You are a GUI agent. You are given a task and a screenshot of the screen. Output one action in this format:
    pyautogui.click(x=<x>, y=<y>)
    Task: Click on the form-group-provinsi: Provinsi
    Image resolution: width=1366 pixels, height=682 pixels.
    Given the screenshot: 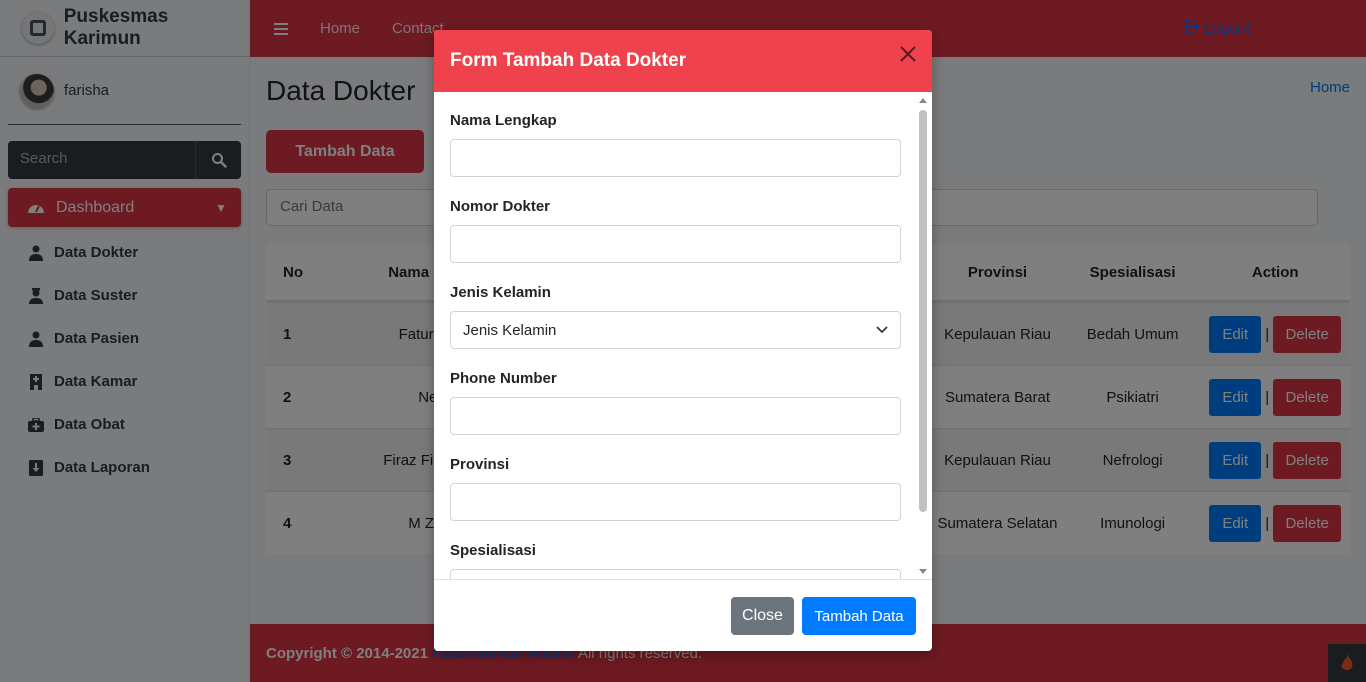 What is the action you would take?
    pyautogui.click(x=675, y=488)
    